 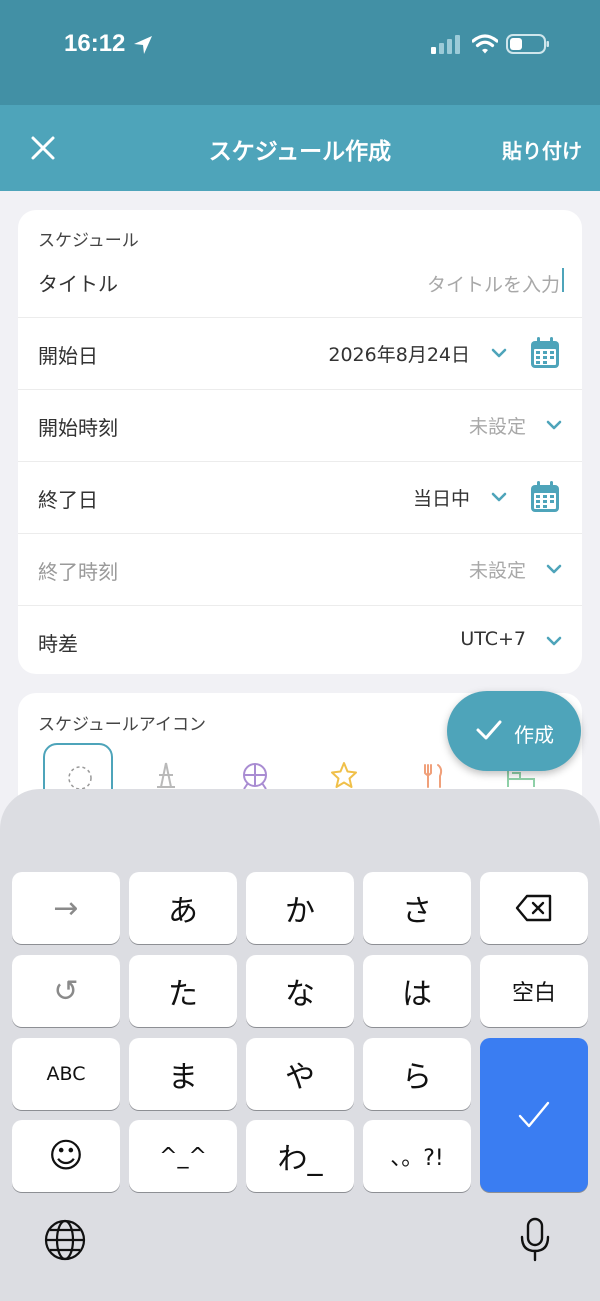 What do you see at coordinates (300, 354) in the screenshot?
I see `start-date-row: 開始日 2026年8月24日` at bounding box center [300, 354].